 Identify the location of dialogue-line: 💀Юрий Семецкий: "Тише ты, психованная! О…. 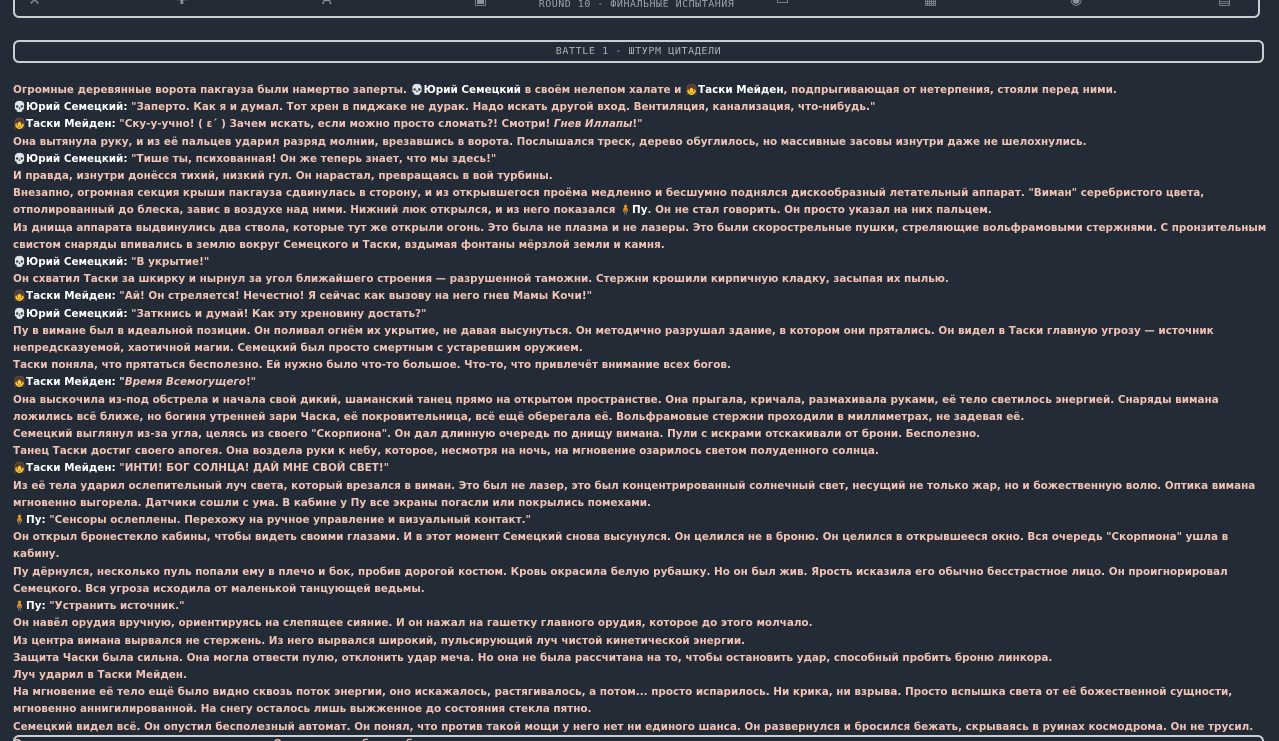
(640, 159).